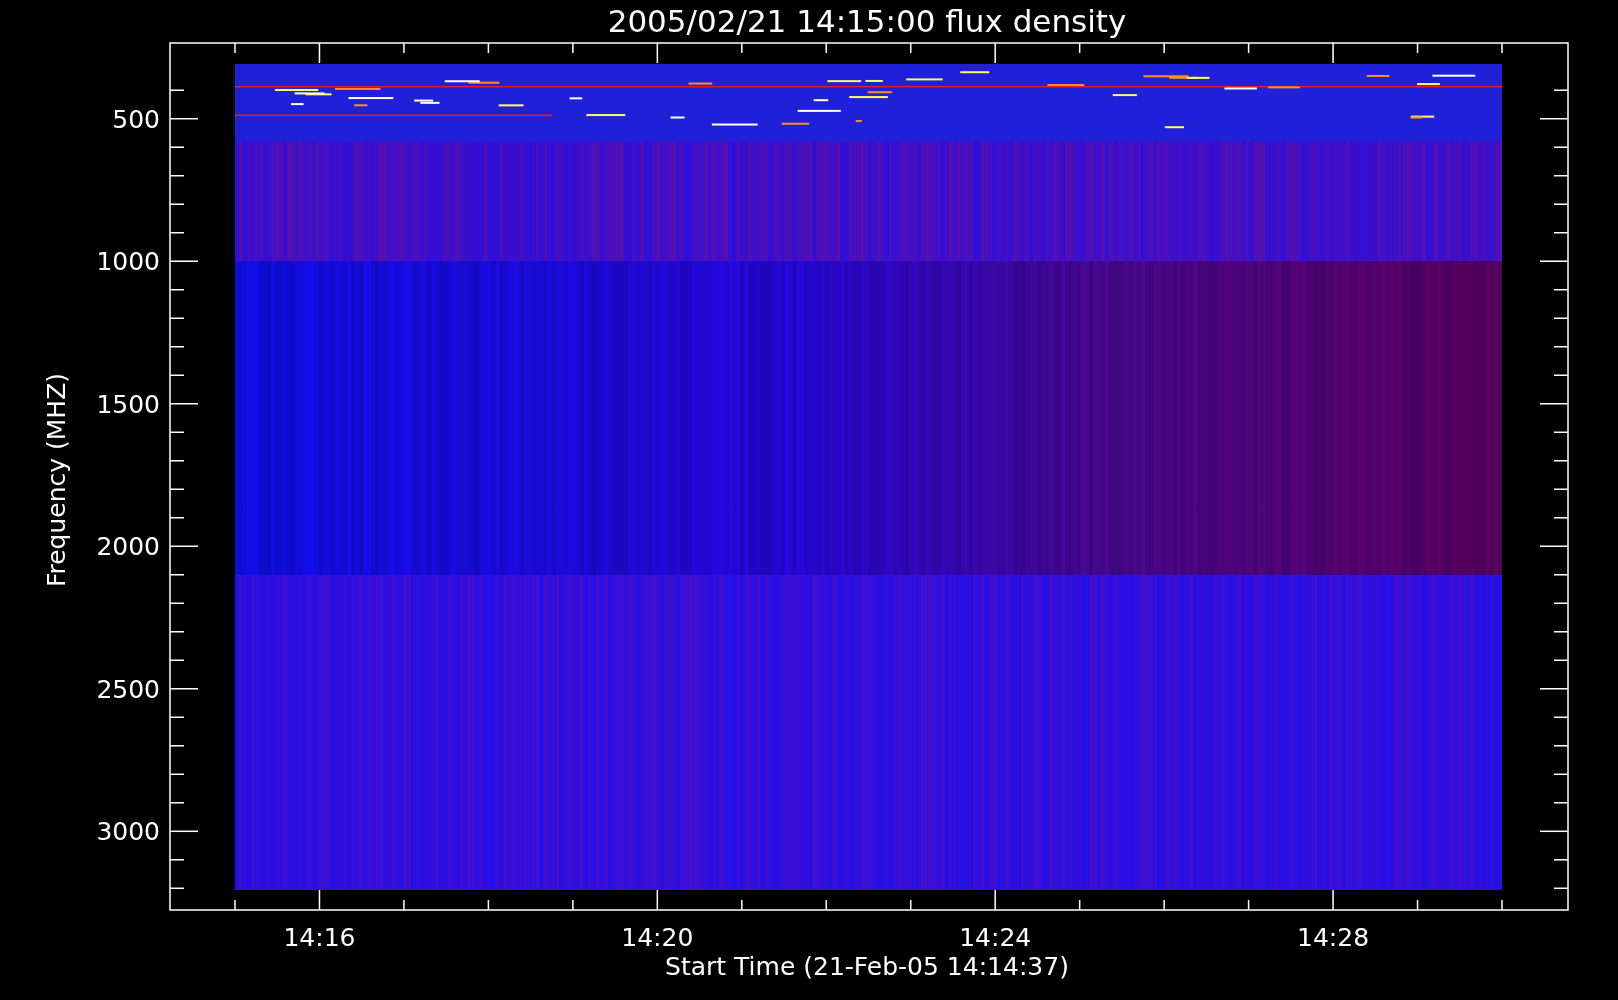 Image resolution: width=1618 pixels, height=1000 pixels. I want to click on y-tick-label: 2000, so click(128, 547).